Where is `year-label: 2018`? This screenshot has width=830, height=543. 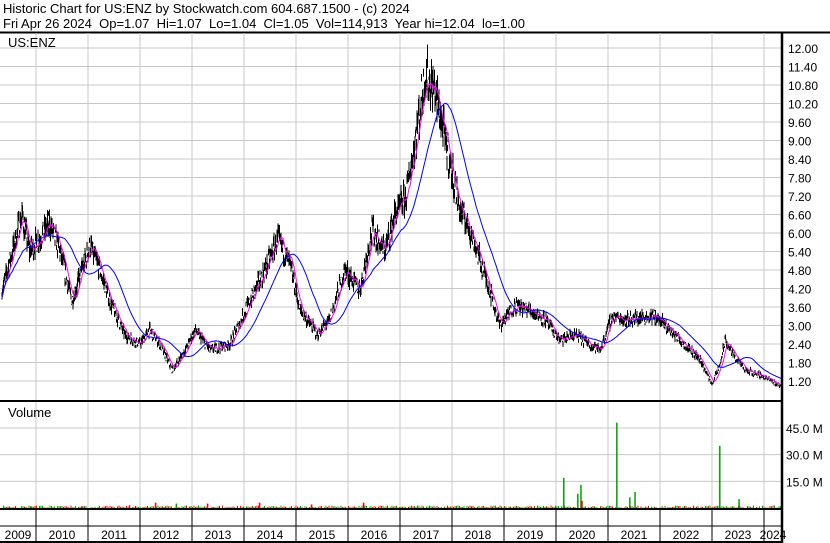
year-label: 2018 is located at coordinates (478, 535).